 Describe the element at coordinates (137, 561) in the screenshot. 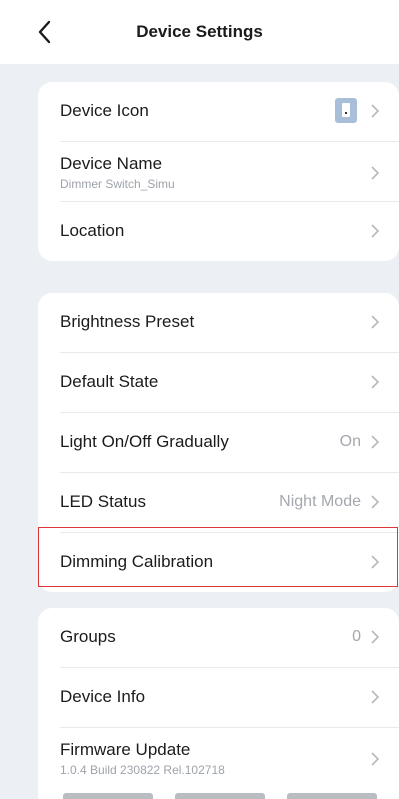

I see `row-label: Dimming Calibration` at that location.